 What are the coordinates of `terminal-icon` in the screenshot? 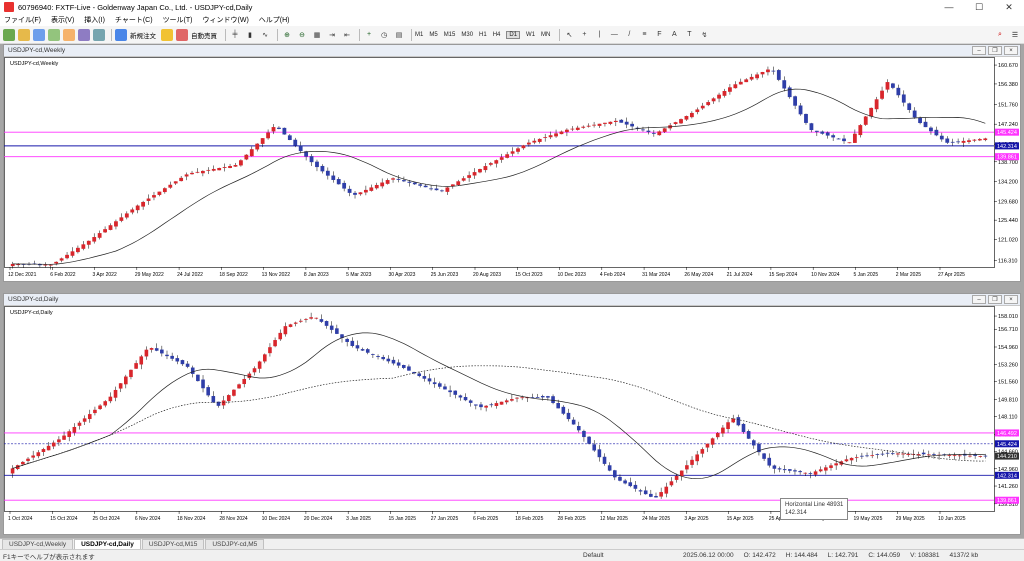 It's located at (84, 34).